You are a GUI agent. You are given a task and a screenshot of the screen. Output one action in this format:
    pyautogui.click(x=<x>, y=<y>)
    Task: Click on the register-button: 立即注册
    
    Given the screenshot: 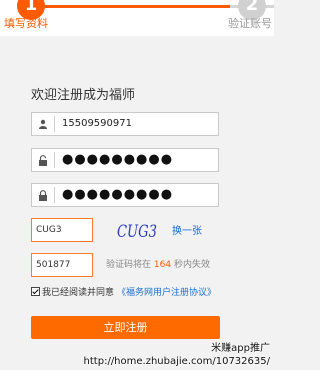 What is the action you would take?
    pyautogui.click(x=125, y=327)
    